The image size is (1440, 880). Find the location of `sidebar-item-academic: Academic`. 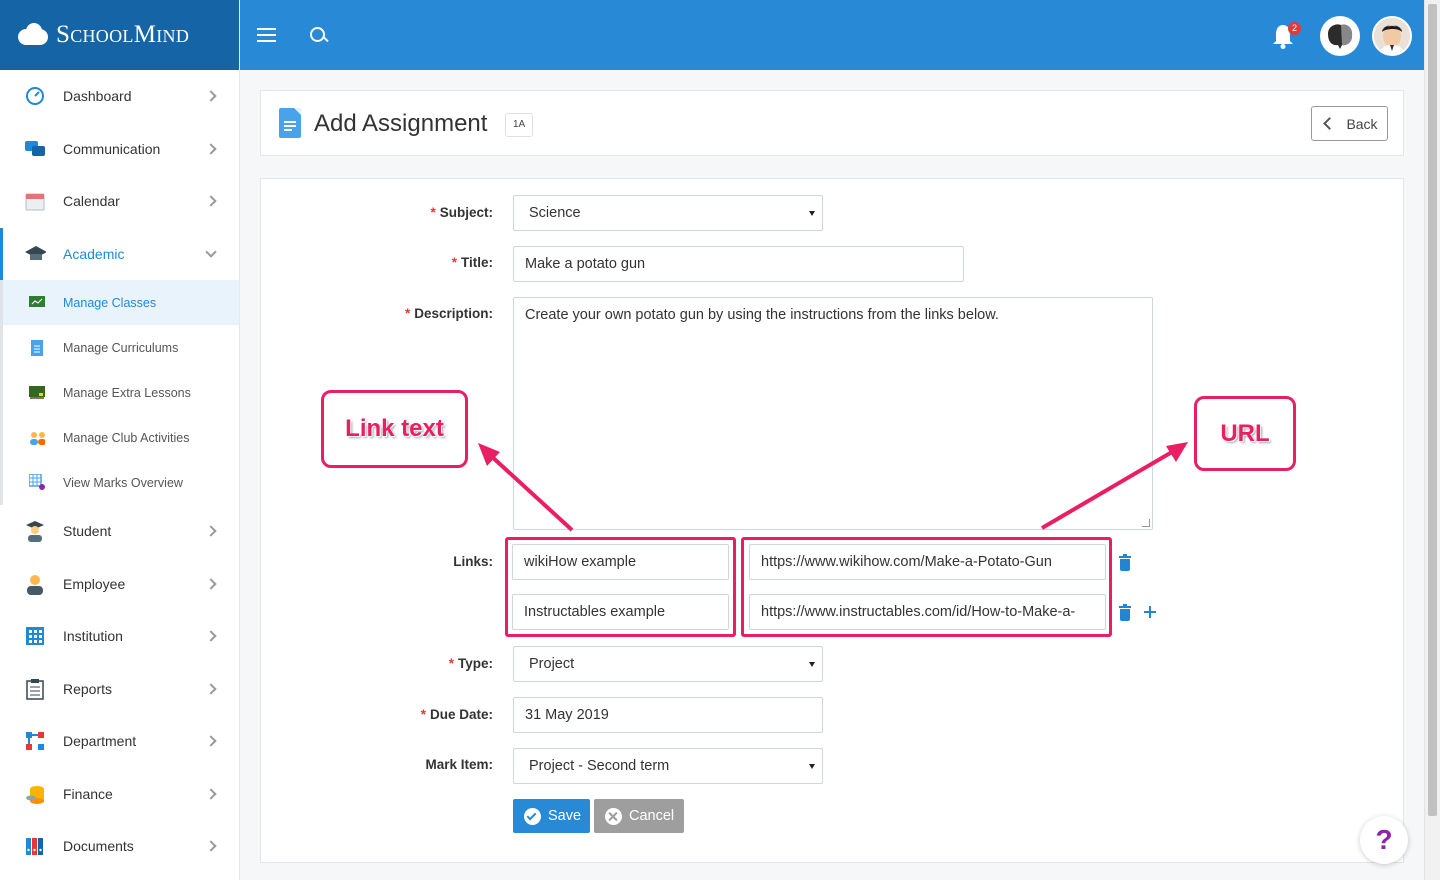

sidebar-item-academic: Academic is located at coordinates (119, 253).